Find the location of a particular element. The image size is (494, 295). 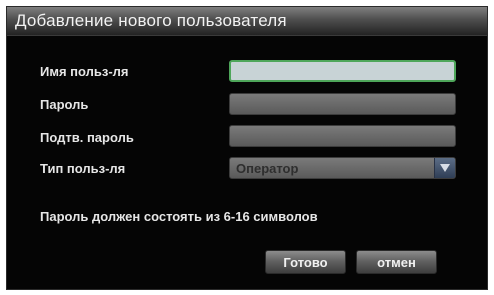

username-label: Имя польз-ля is located at coordinates (84, 71).